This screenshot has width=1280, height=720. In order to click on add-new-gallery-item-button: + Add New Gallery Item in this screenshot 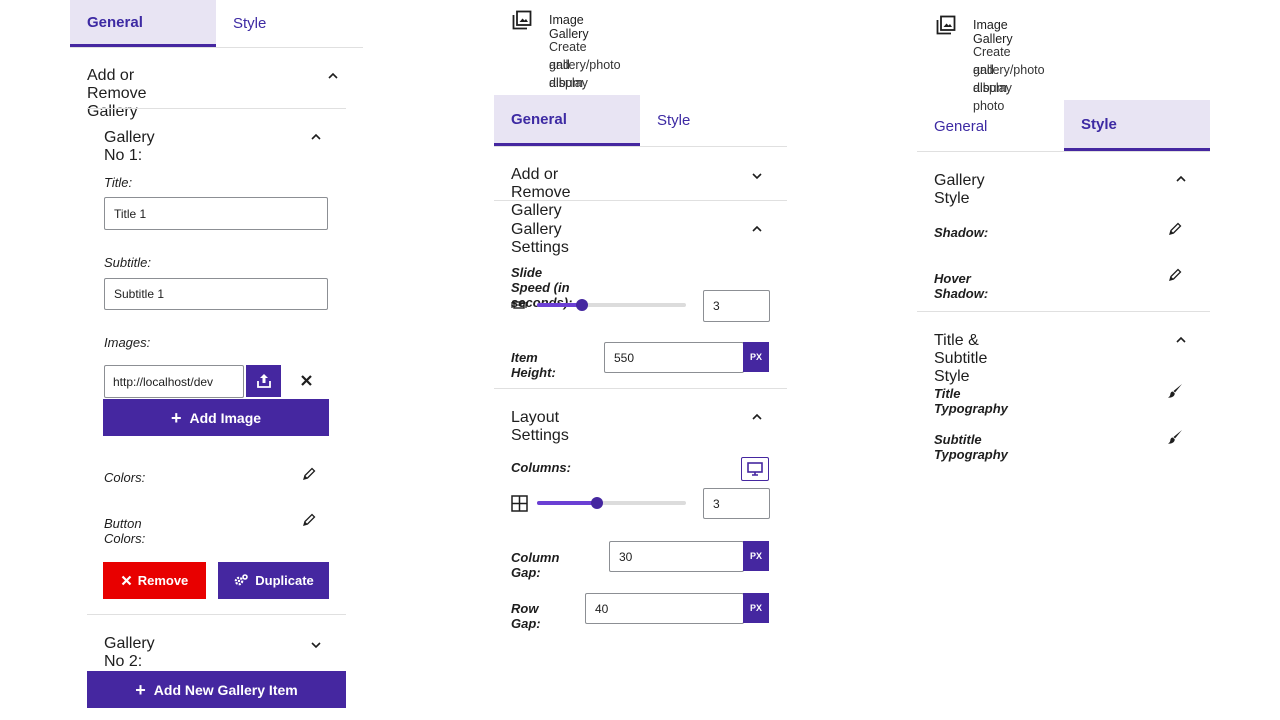, I will do `click(216, 689)`.